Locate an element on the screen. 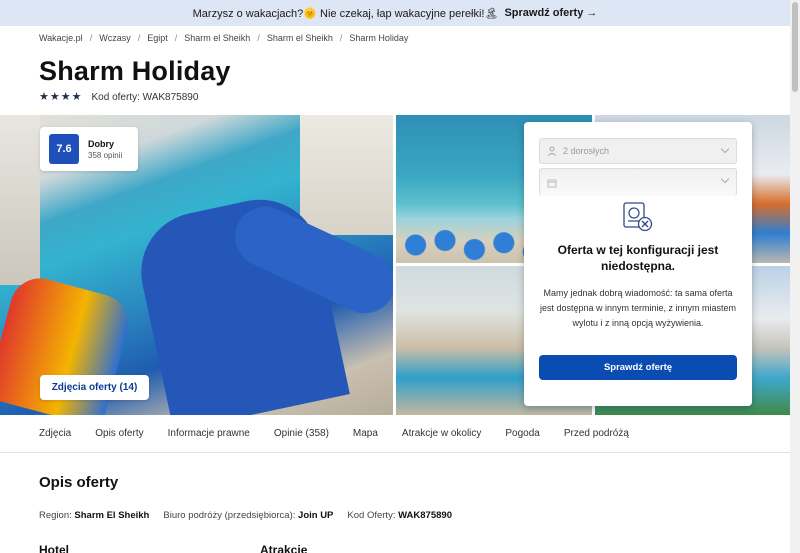  tab-before-trip: Przed podróżą is located at coordinates (596, 433).